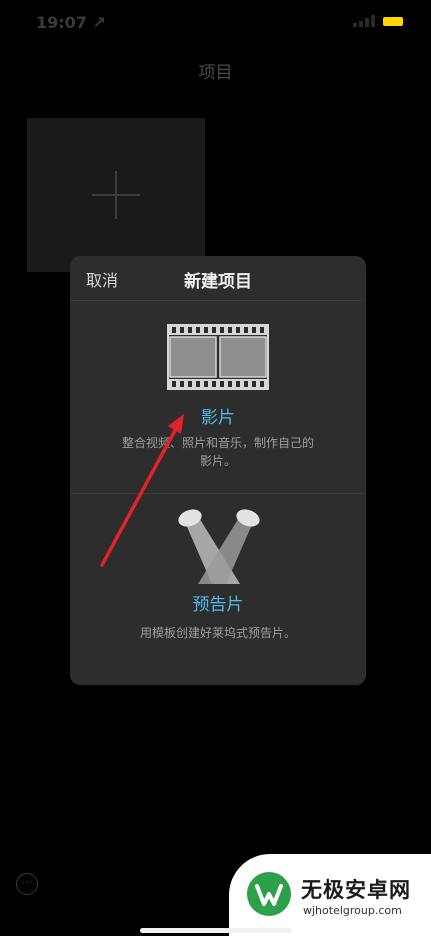 The image size is (431, 936). Describe the element at coordinates (352, 910) in the screenshot. I see `watermark-url: wjhotelgroup.com` at that location.